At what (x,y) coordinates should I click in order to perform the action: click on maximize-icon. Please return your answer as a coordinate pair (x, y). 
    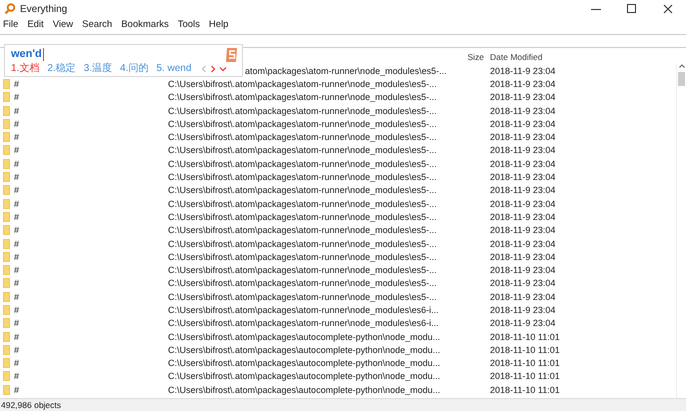
    Looking at the image, I should click on (632, 9).